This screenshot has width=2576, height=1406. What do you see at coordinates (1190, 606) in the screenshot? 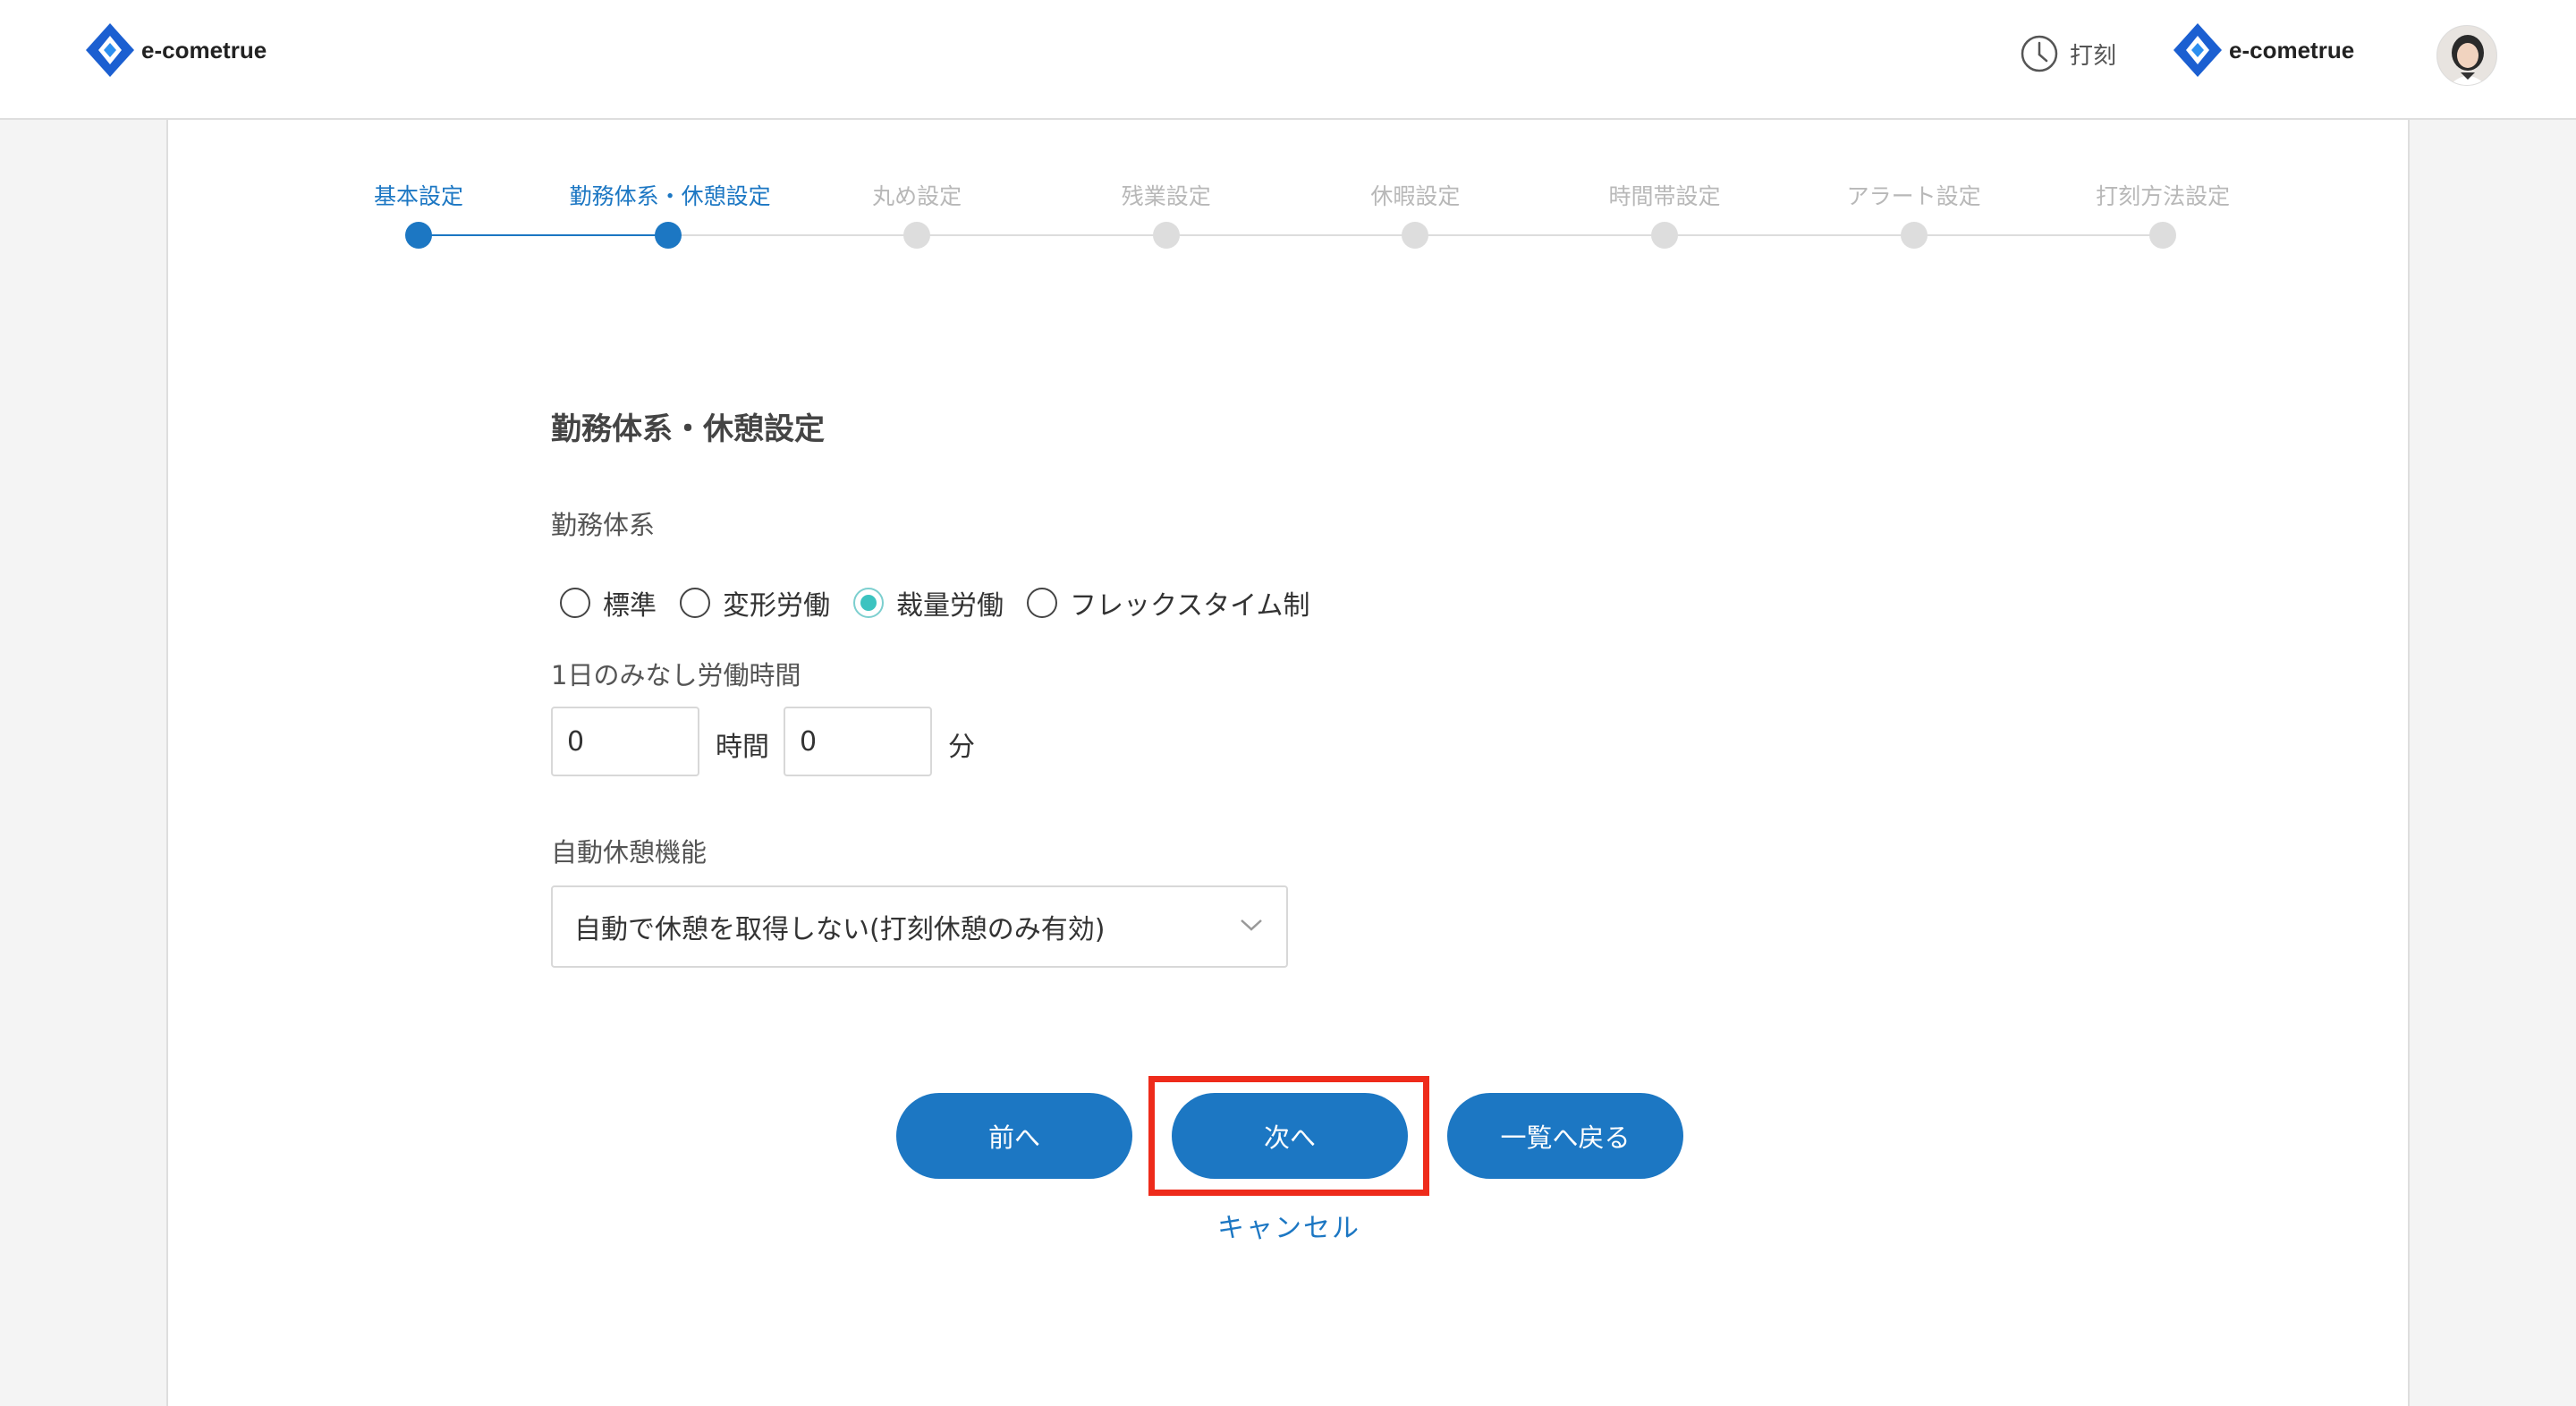
I see `radio-flextime-label: フレックスタイム制` at bounding box center [1190, 606].